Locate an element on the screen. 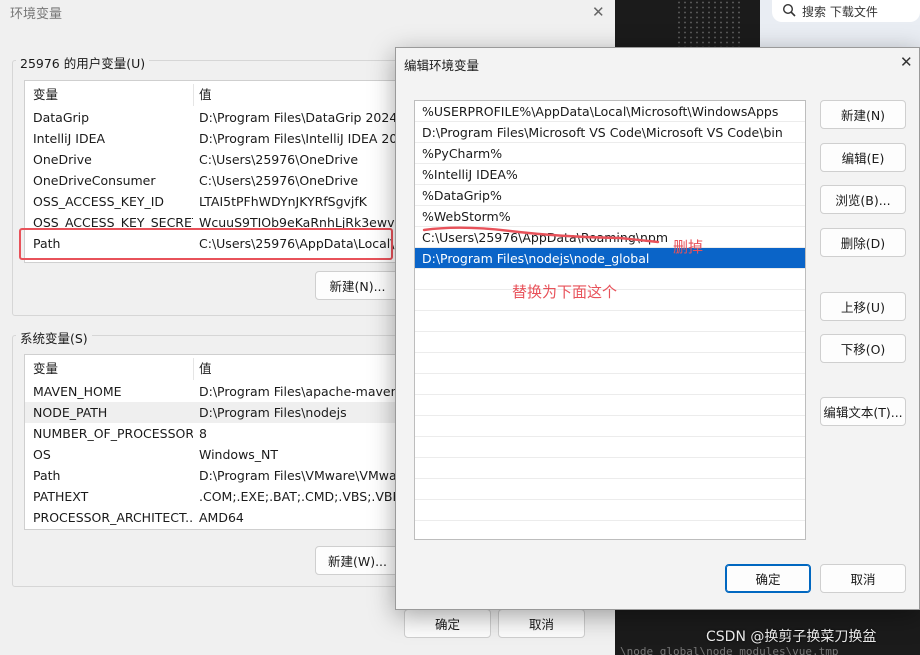 The image size is (920, 655). replace-annotation: 替换为下面这个 is located at coordinates (565, 292).